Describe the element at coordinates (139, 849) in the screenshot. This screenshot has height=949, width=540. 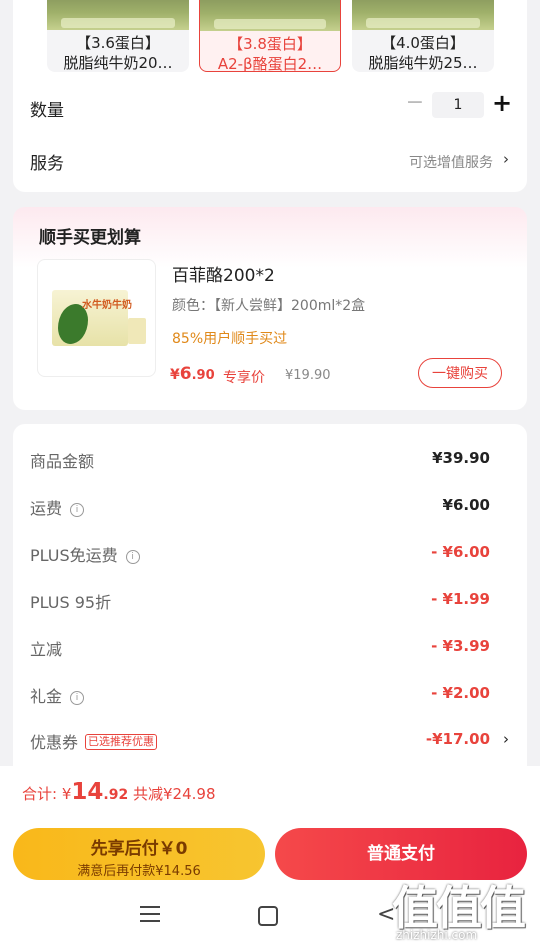
I see `pay-later-title: 先享后付￥0` at that location.